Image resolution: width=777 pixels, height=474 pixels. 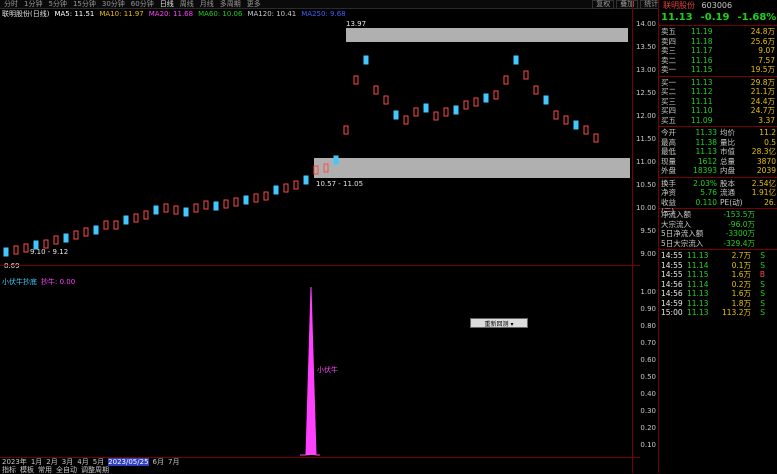 What do you see at coordinates (174, 462) in the screenshot?
I see `date-label: 7月` at bounding box center [174, 462].